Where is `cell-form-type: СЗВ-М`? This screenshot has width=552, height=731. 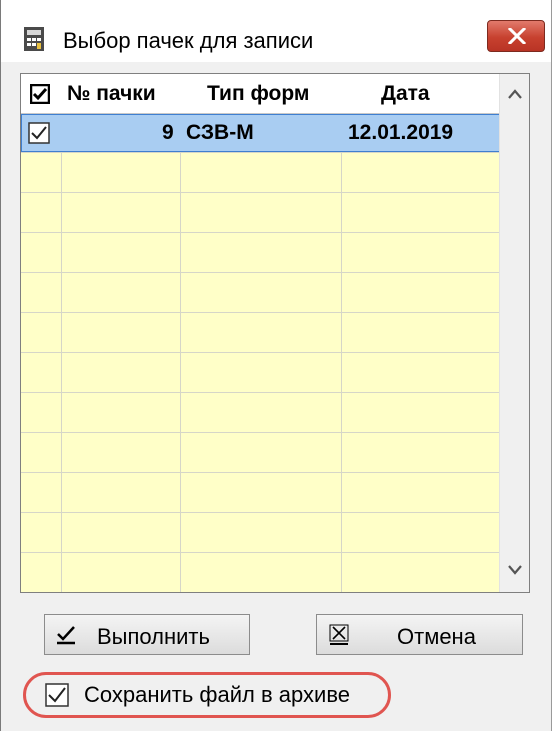 cell-form-type: СЗВ-М is located at coordinates (220, 132).